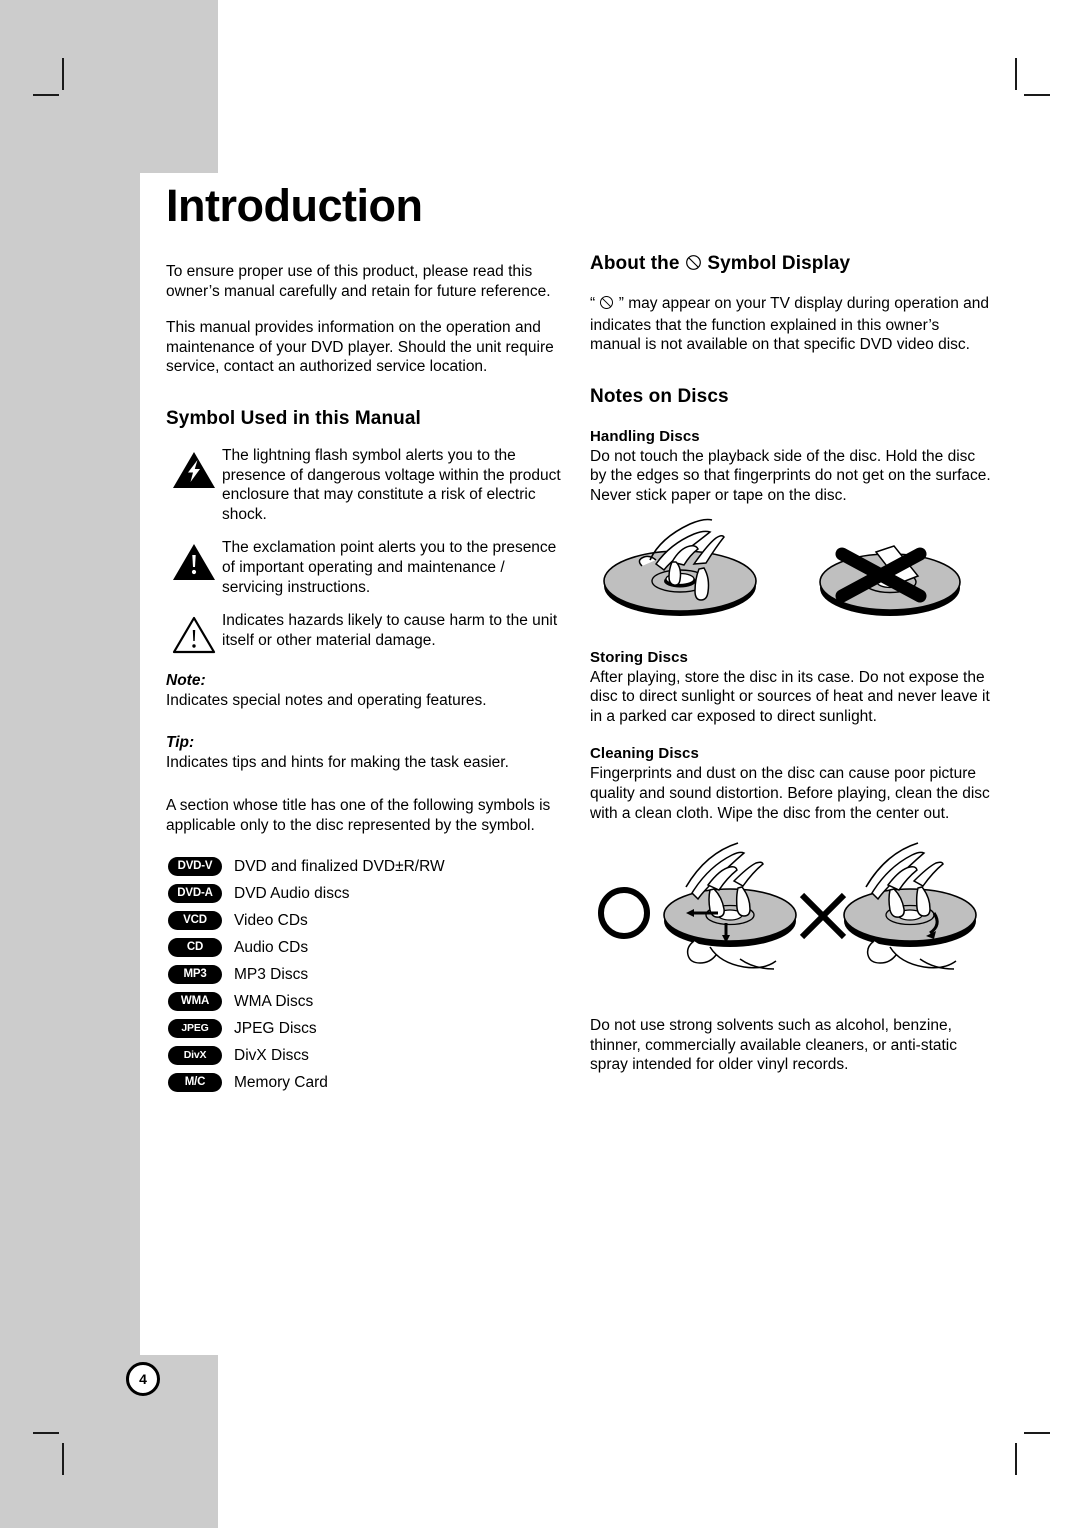 The width and height of the screenshot is (1080, 1528). I want to click on disc-badge-vcd: VCD, so click(195, 920).